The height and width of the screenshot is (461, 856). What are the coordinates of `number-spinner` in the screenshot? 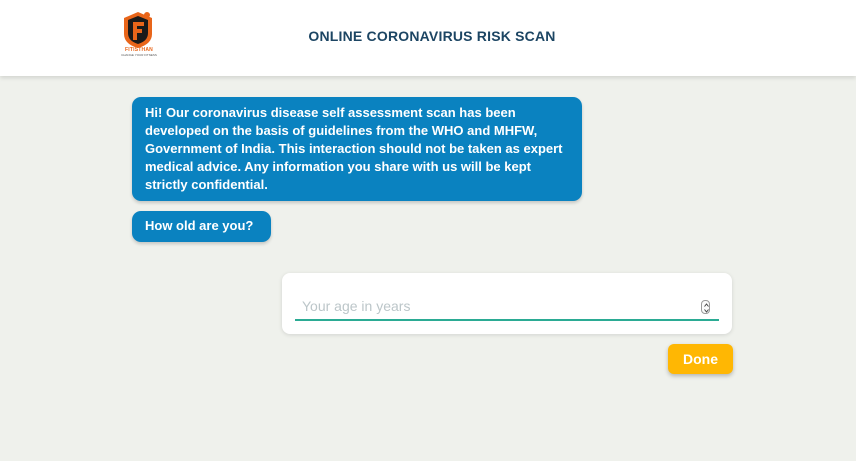 It's located at (705, 307).